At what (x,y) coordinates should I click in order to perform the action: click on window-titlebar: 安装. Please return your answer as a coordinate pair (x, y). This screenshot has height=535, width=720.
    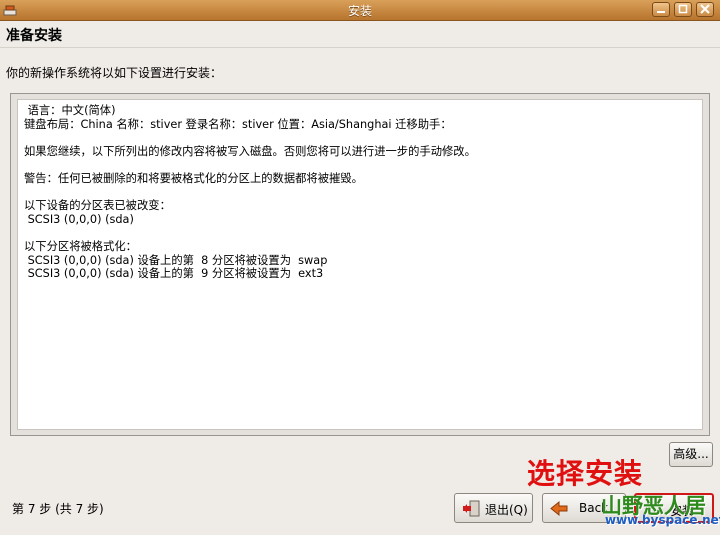
    Looking at the image, I should click on (360, 10).